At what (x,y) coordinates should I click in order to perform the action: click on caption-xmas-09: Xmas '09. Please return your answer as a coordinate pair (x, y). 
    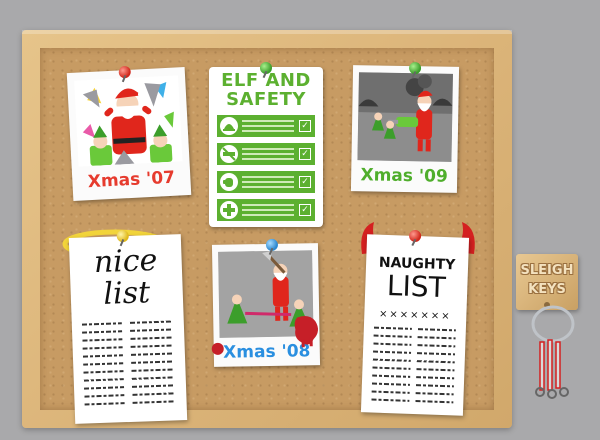
    Looking at the image, I should click on (404, 176).